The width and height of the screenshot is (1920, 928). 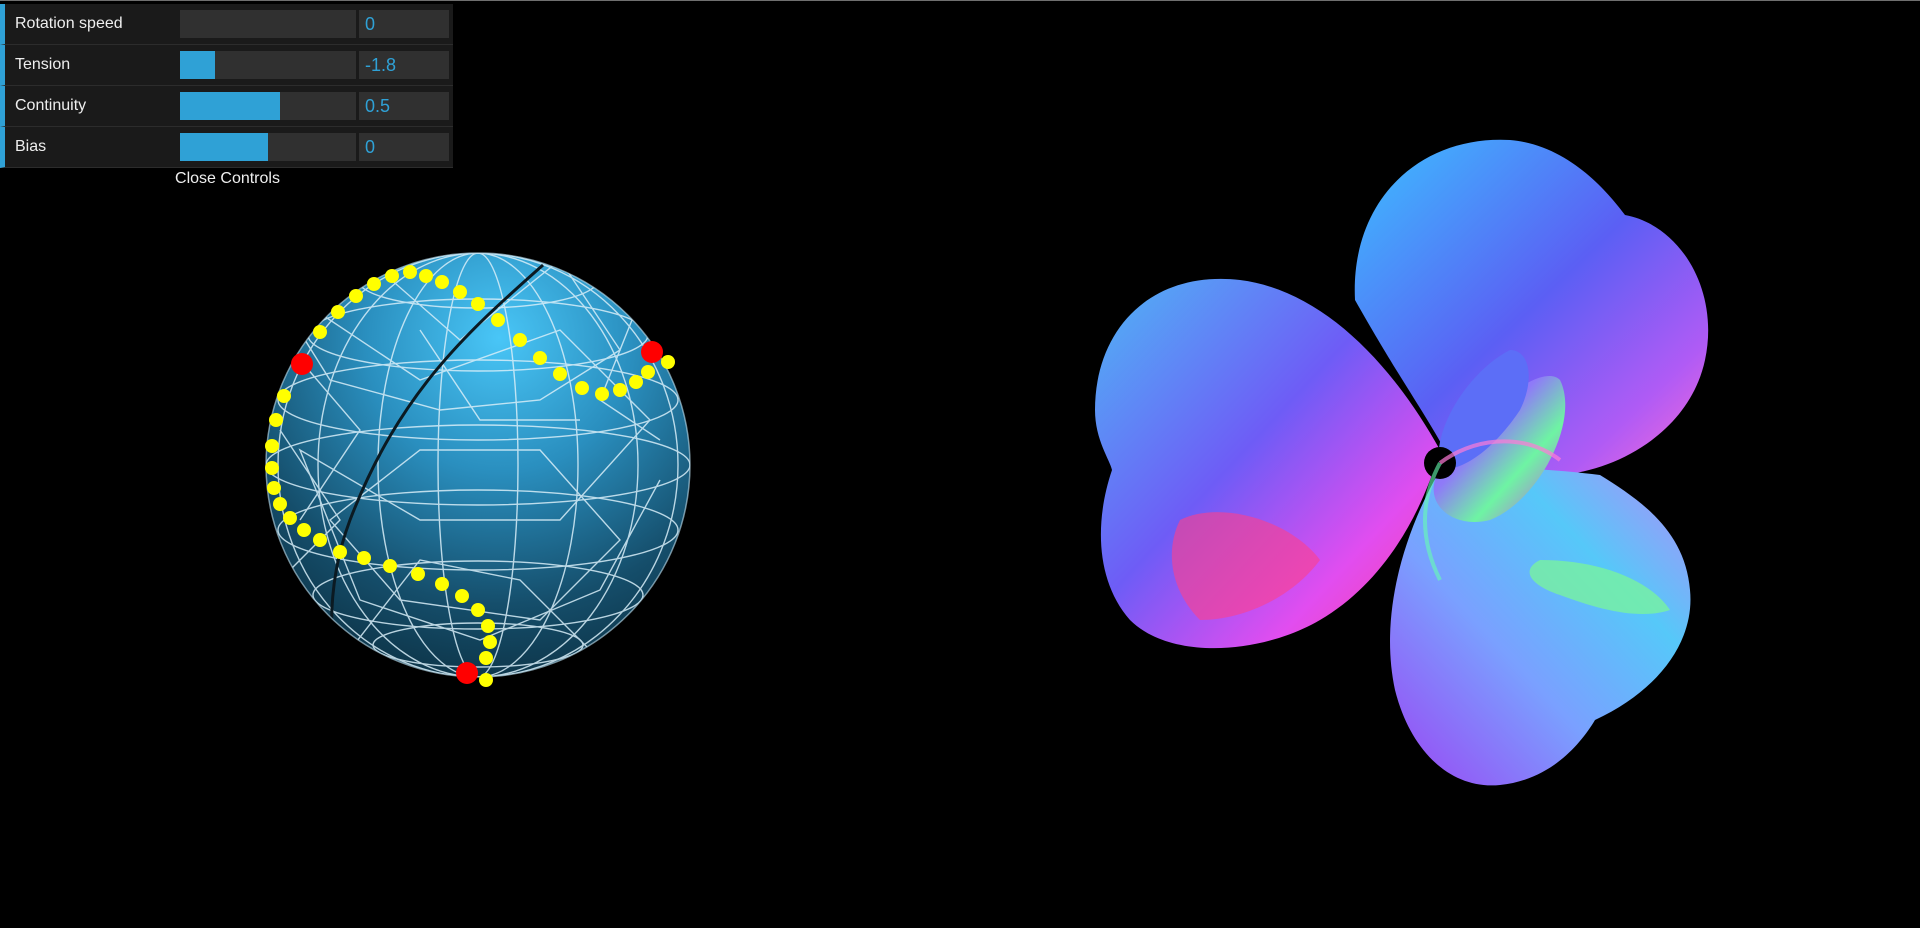 What do you see at coordinates (43, 64) in the screenshot?
I see `tension-label: Tension` at bounding box center [43, 64].